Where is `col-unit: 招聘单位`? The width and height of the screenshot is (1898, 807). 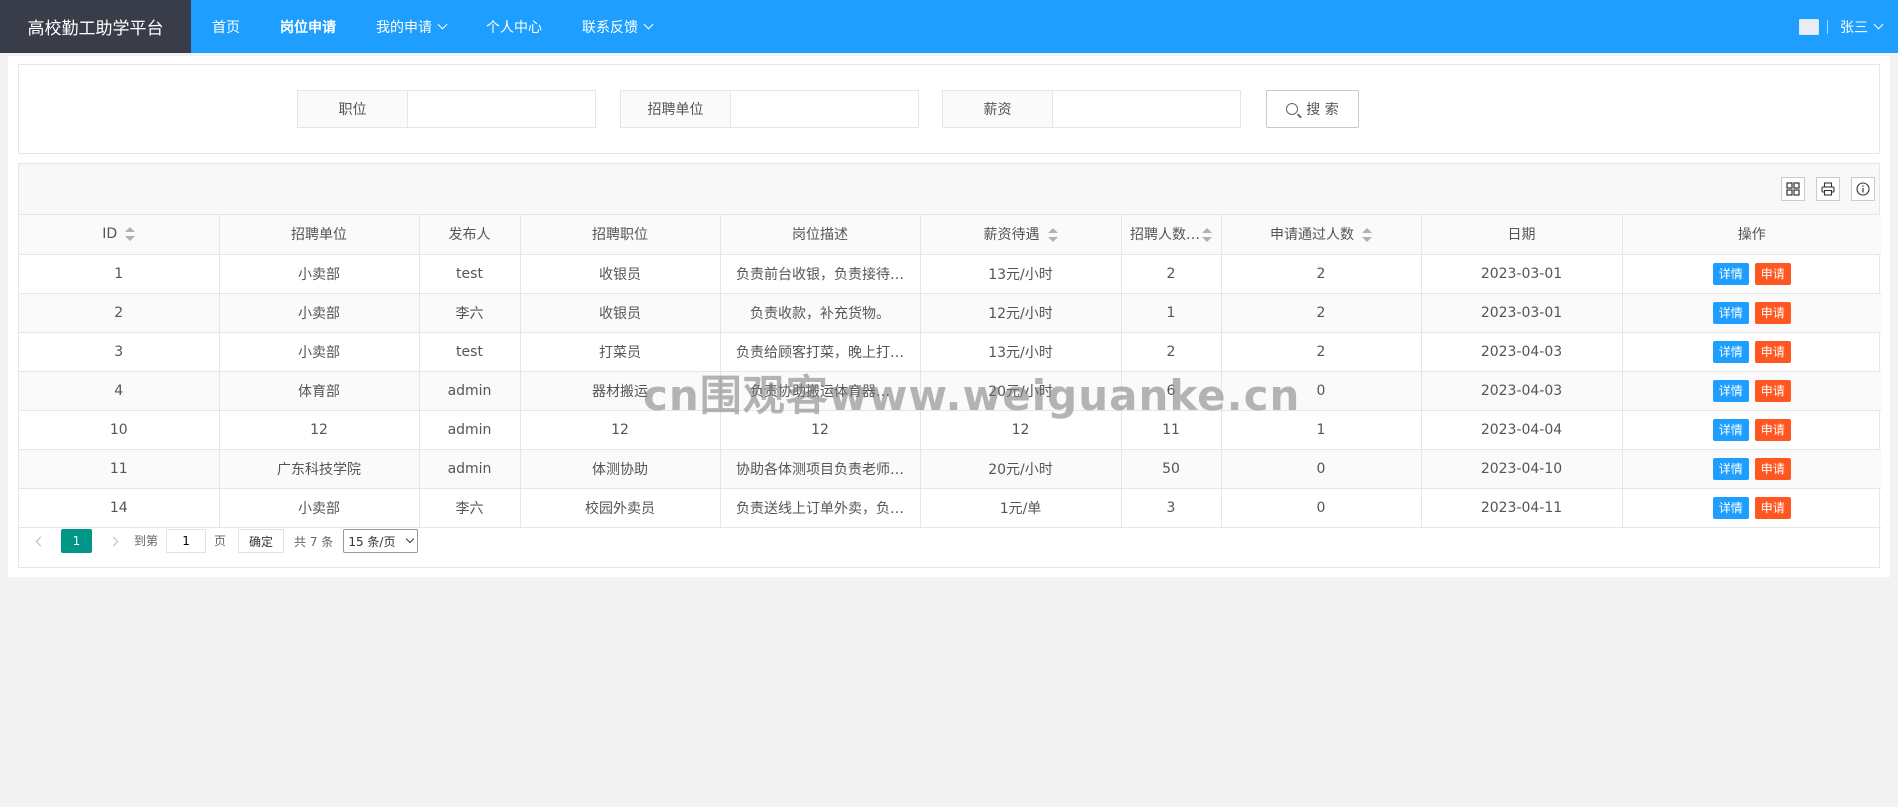
col-unit: 招聘单位 is located at coordinates (319, 235).